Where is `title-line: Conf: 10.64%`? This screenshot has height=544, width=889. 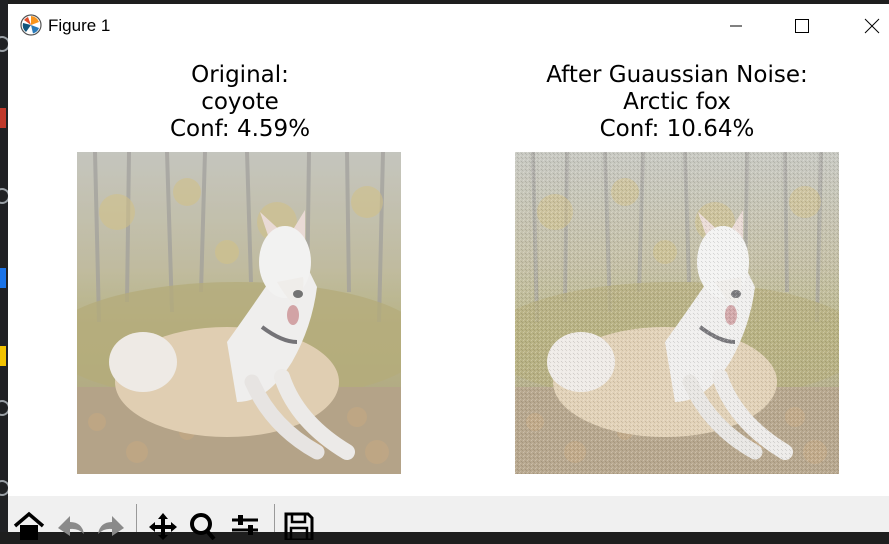 title-line: Conf: 10.64% is located at coordinates (677, 129).